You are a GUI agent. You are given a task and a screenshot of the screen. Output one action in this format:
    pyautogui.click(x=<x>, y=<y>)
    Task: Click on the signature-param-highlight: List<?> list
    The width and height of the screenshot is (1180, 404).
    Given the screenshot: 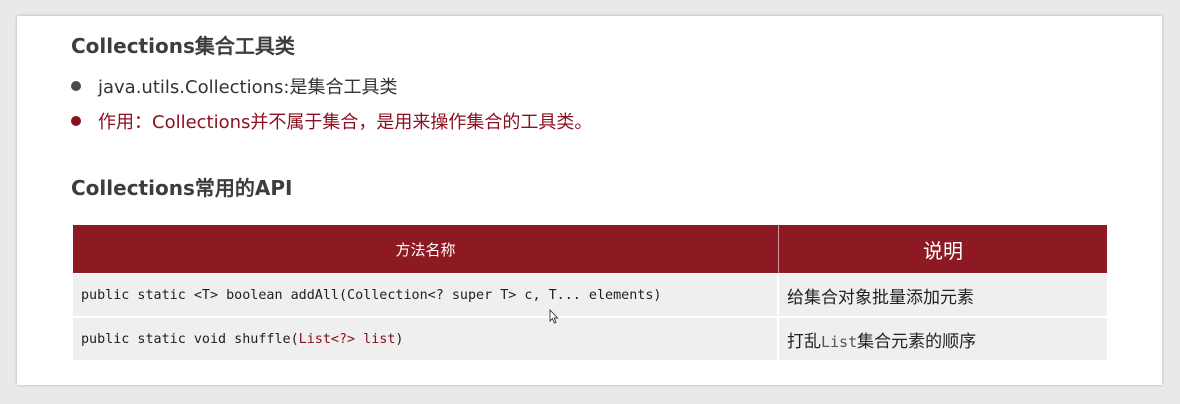 What is the action you would take?
    pyautogui.click(x=347, y=339)
    